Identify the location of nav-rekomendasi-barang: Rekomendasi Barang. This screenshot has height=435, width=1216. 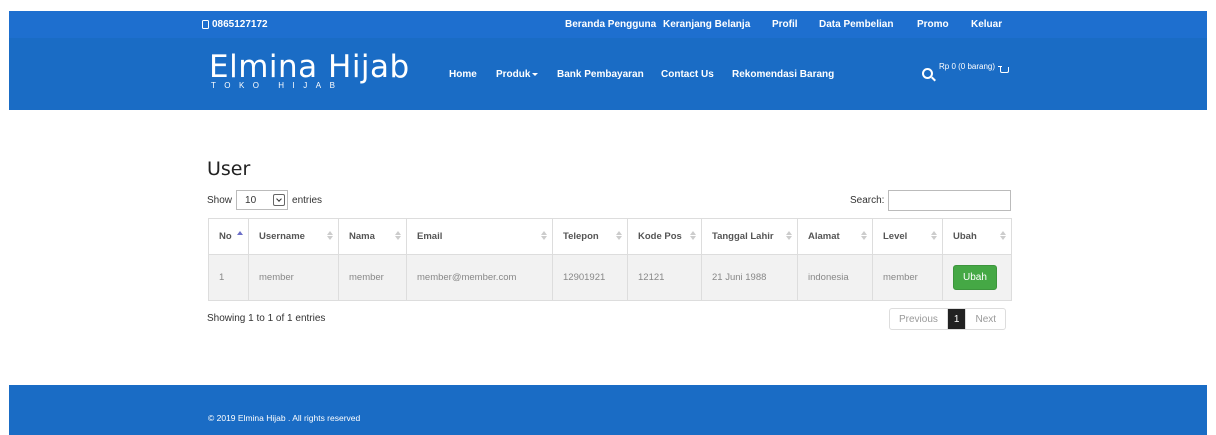
(783, 74).